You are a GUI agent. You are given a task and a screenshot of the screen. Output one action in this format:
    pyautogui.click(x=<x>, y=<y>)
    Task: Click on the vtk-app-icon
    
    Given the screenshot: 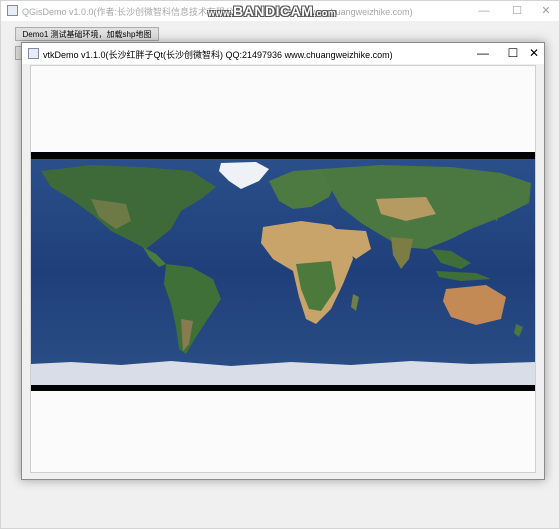 What is the action you would take?
    pyautogui.click(x=33, y=53)
    